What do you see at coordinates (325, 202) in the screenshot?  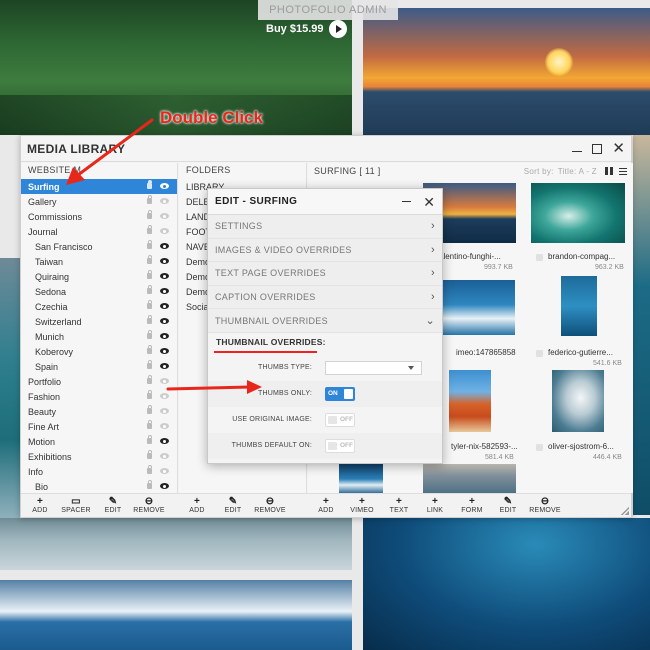 I see `edit-panel-titlebar: EDIT - SURFING ✕` at bounding box center [325, 202].